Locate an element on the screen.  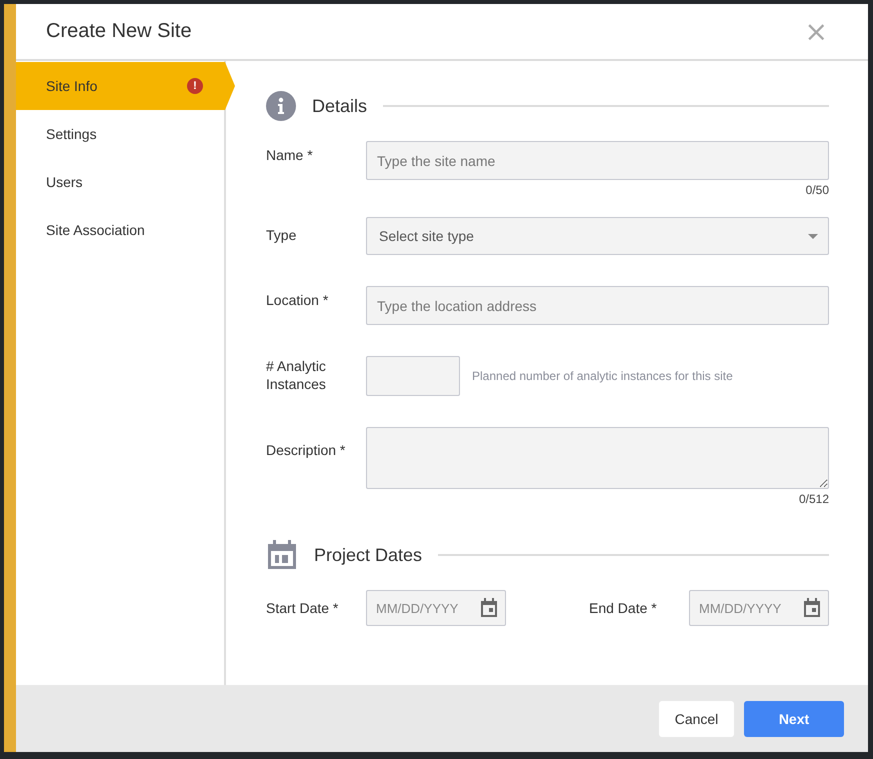
sidebar-item-label: Site Association is located at coordinates (95, 230).